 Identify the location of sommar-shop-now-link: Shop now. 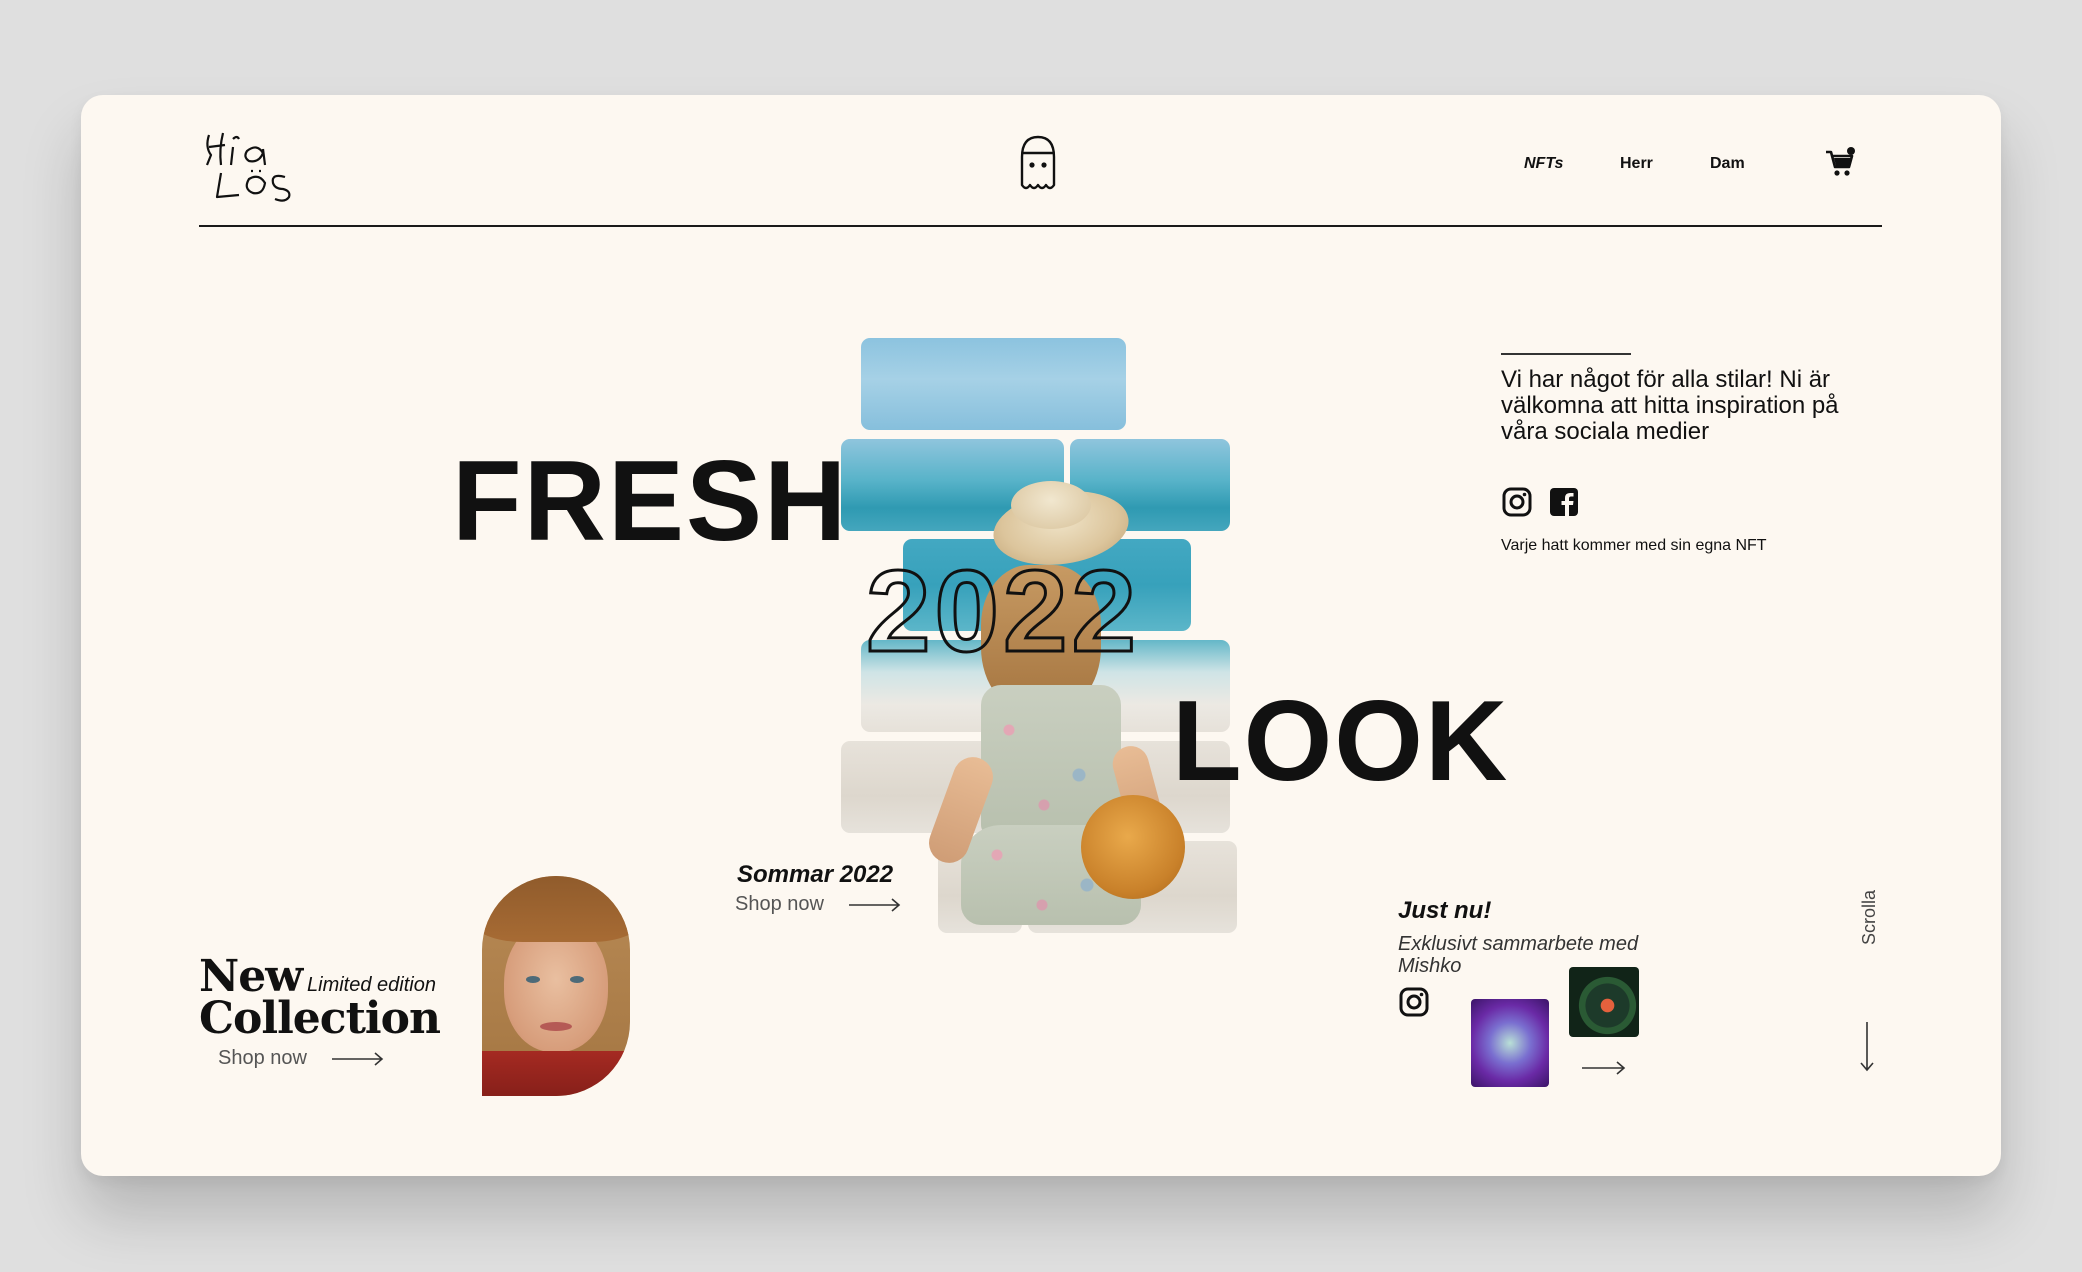
(779, 904).